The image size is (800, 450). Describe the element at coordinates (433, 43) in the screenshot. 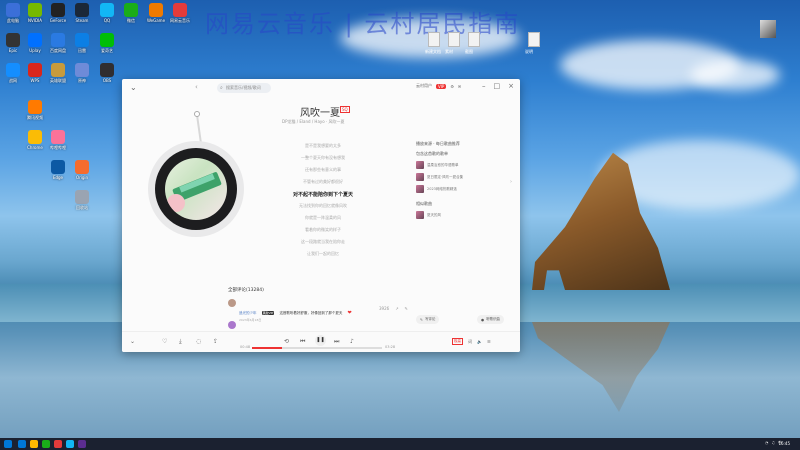

I see `file-icon: 新建文档` at that location.